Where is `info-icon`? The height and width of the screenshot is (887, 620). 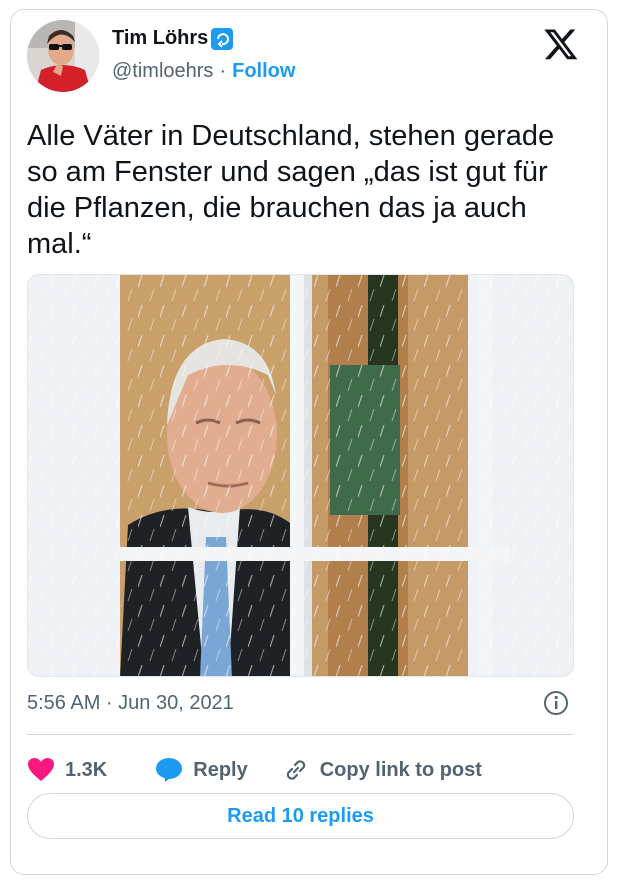 info-icon is located at coordinates (556, 703).